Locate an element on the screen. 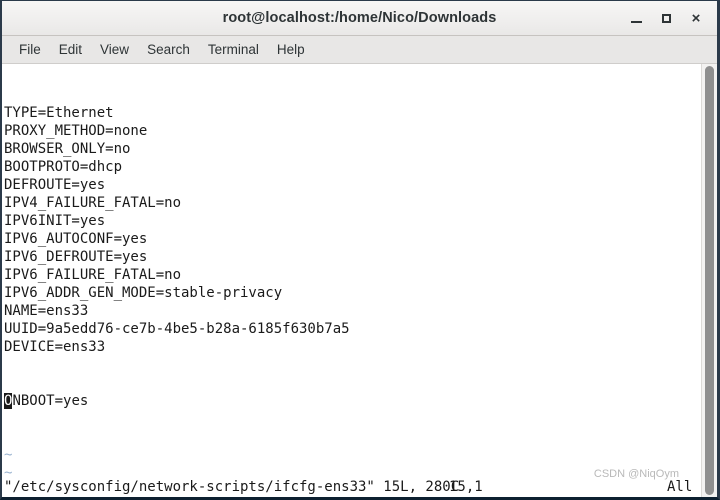 The width and height of the screenshot is (720, 500). vim-buffer-line: BOOTPROTO=dhcp is located at coordinates (63, 167).